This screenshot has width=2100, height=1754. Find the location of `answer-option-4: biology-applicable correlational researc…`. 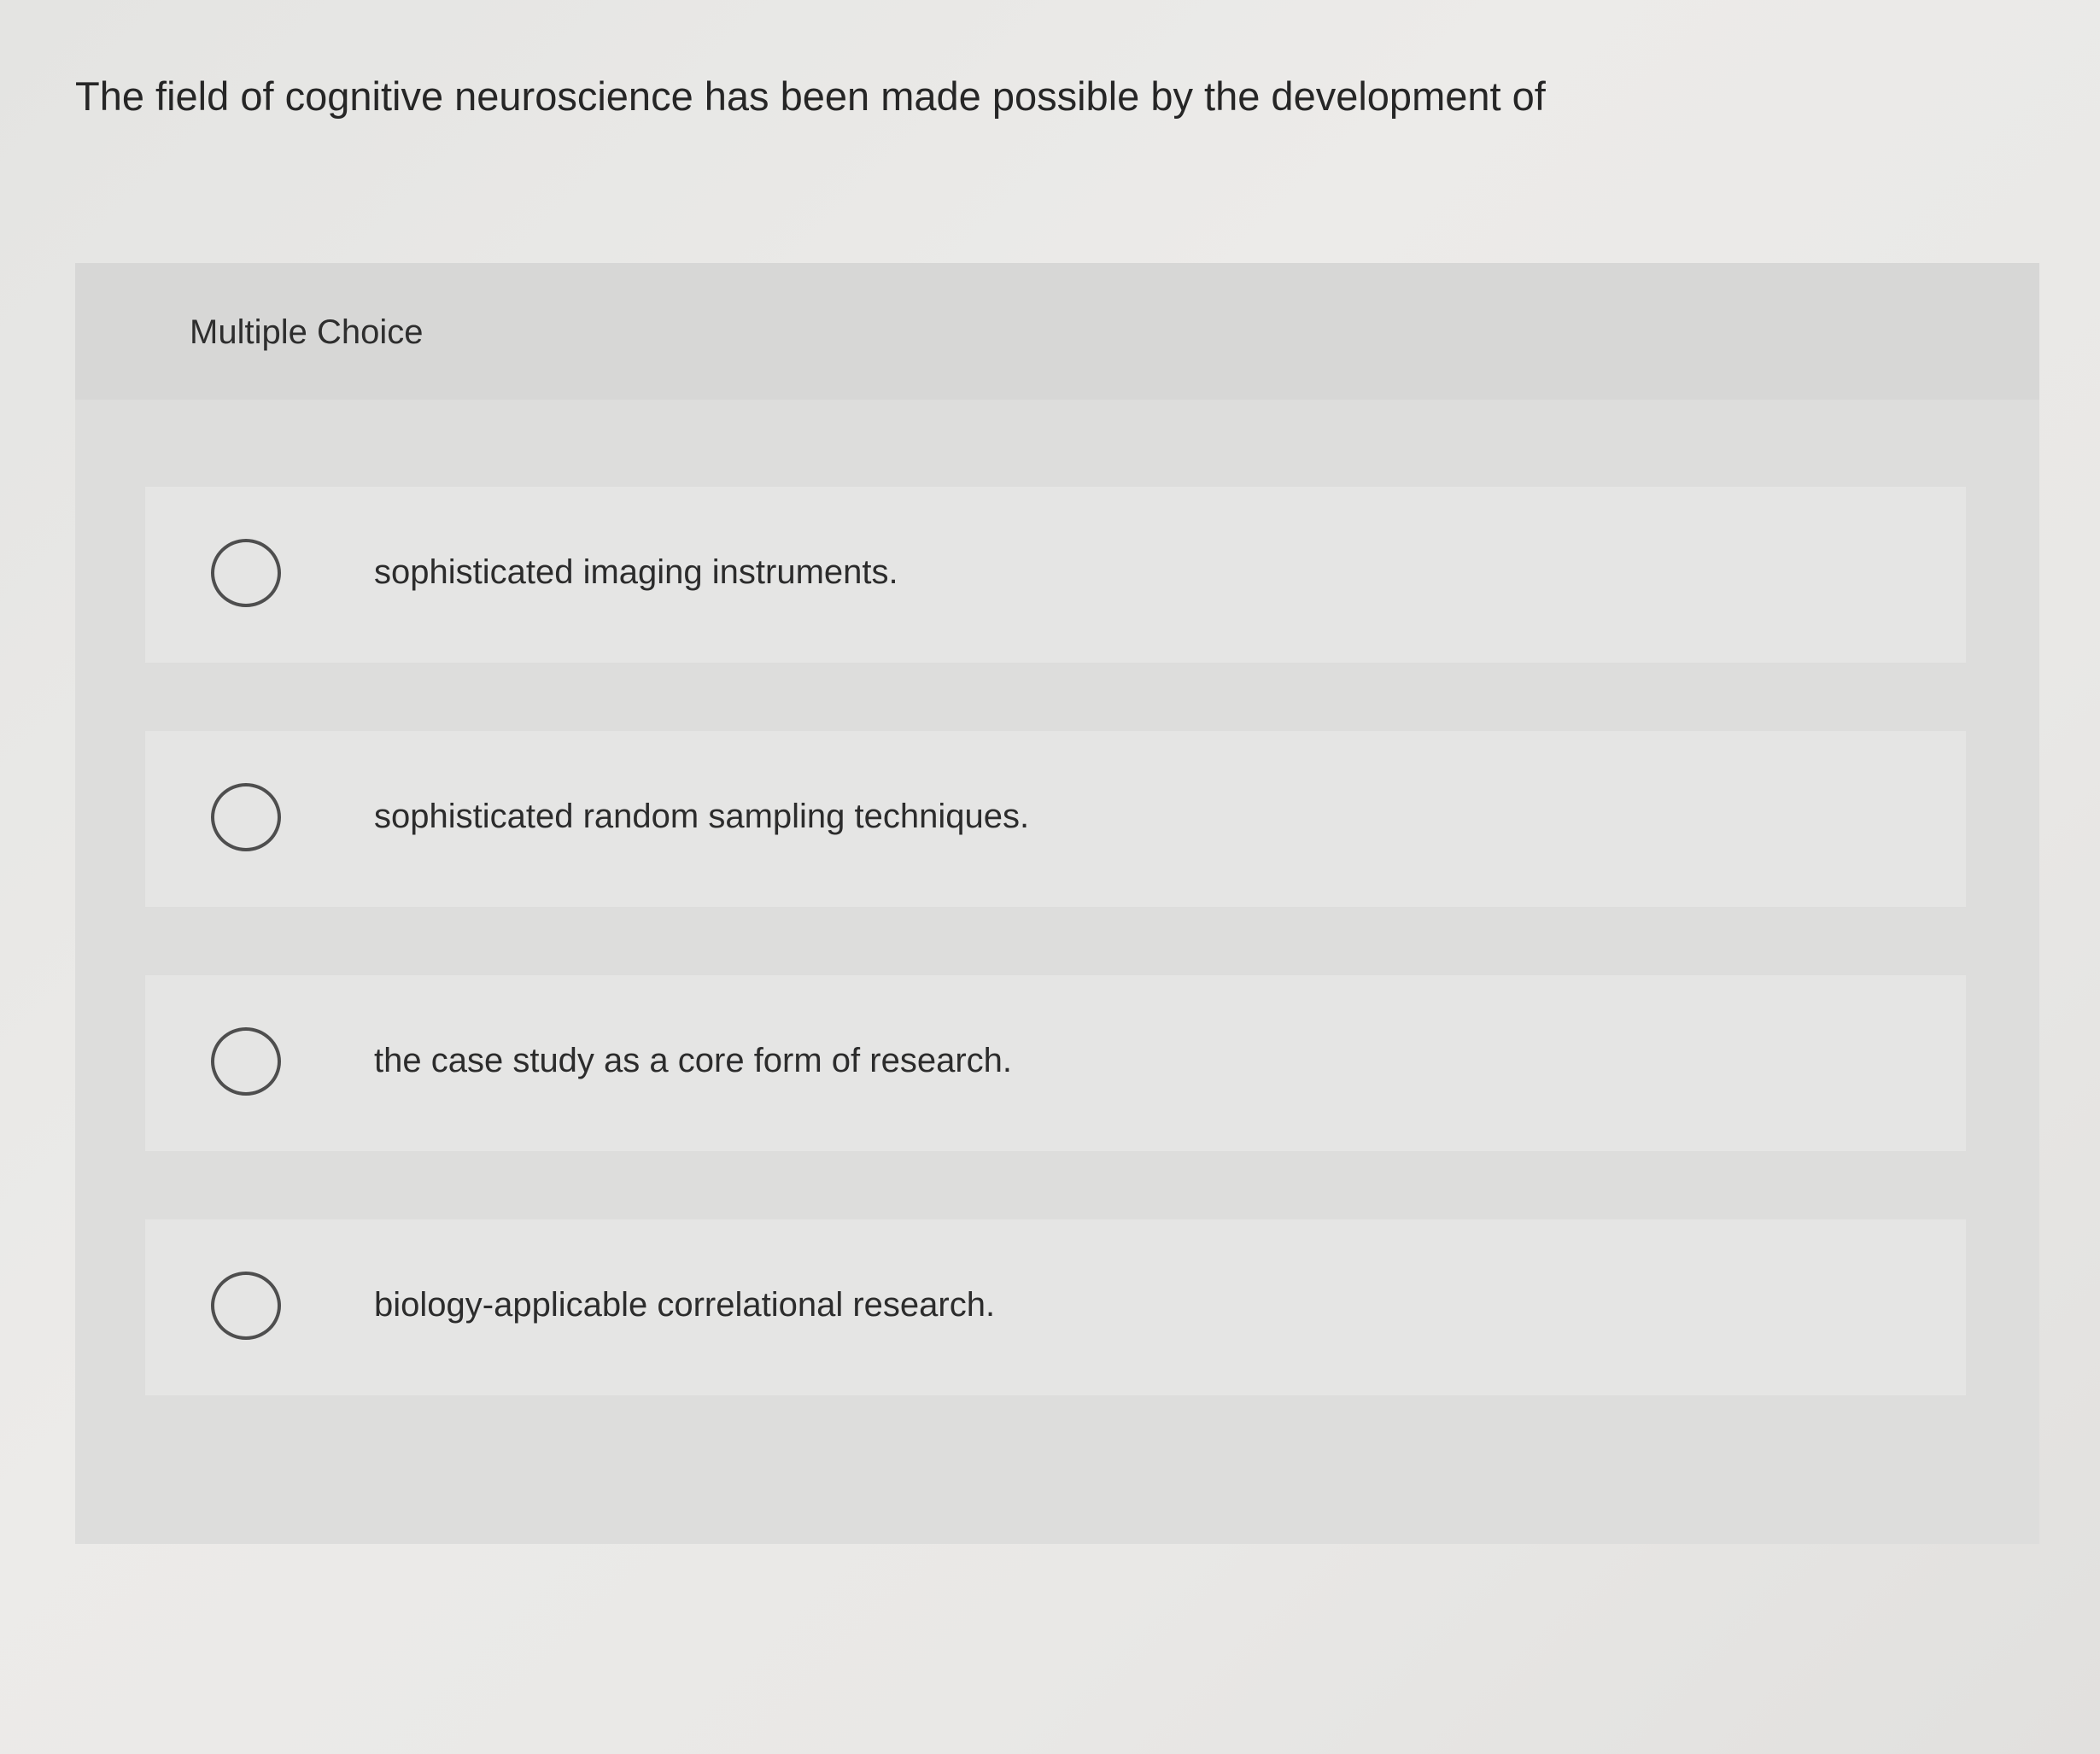

answer-option-4: biology-applicable correlational researc… is located at coordinates (1055, 1307).